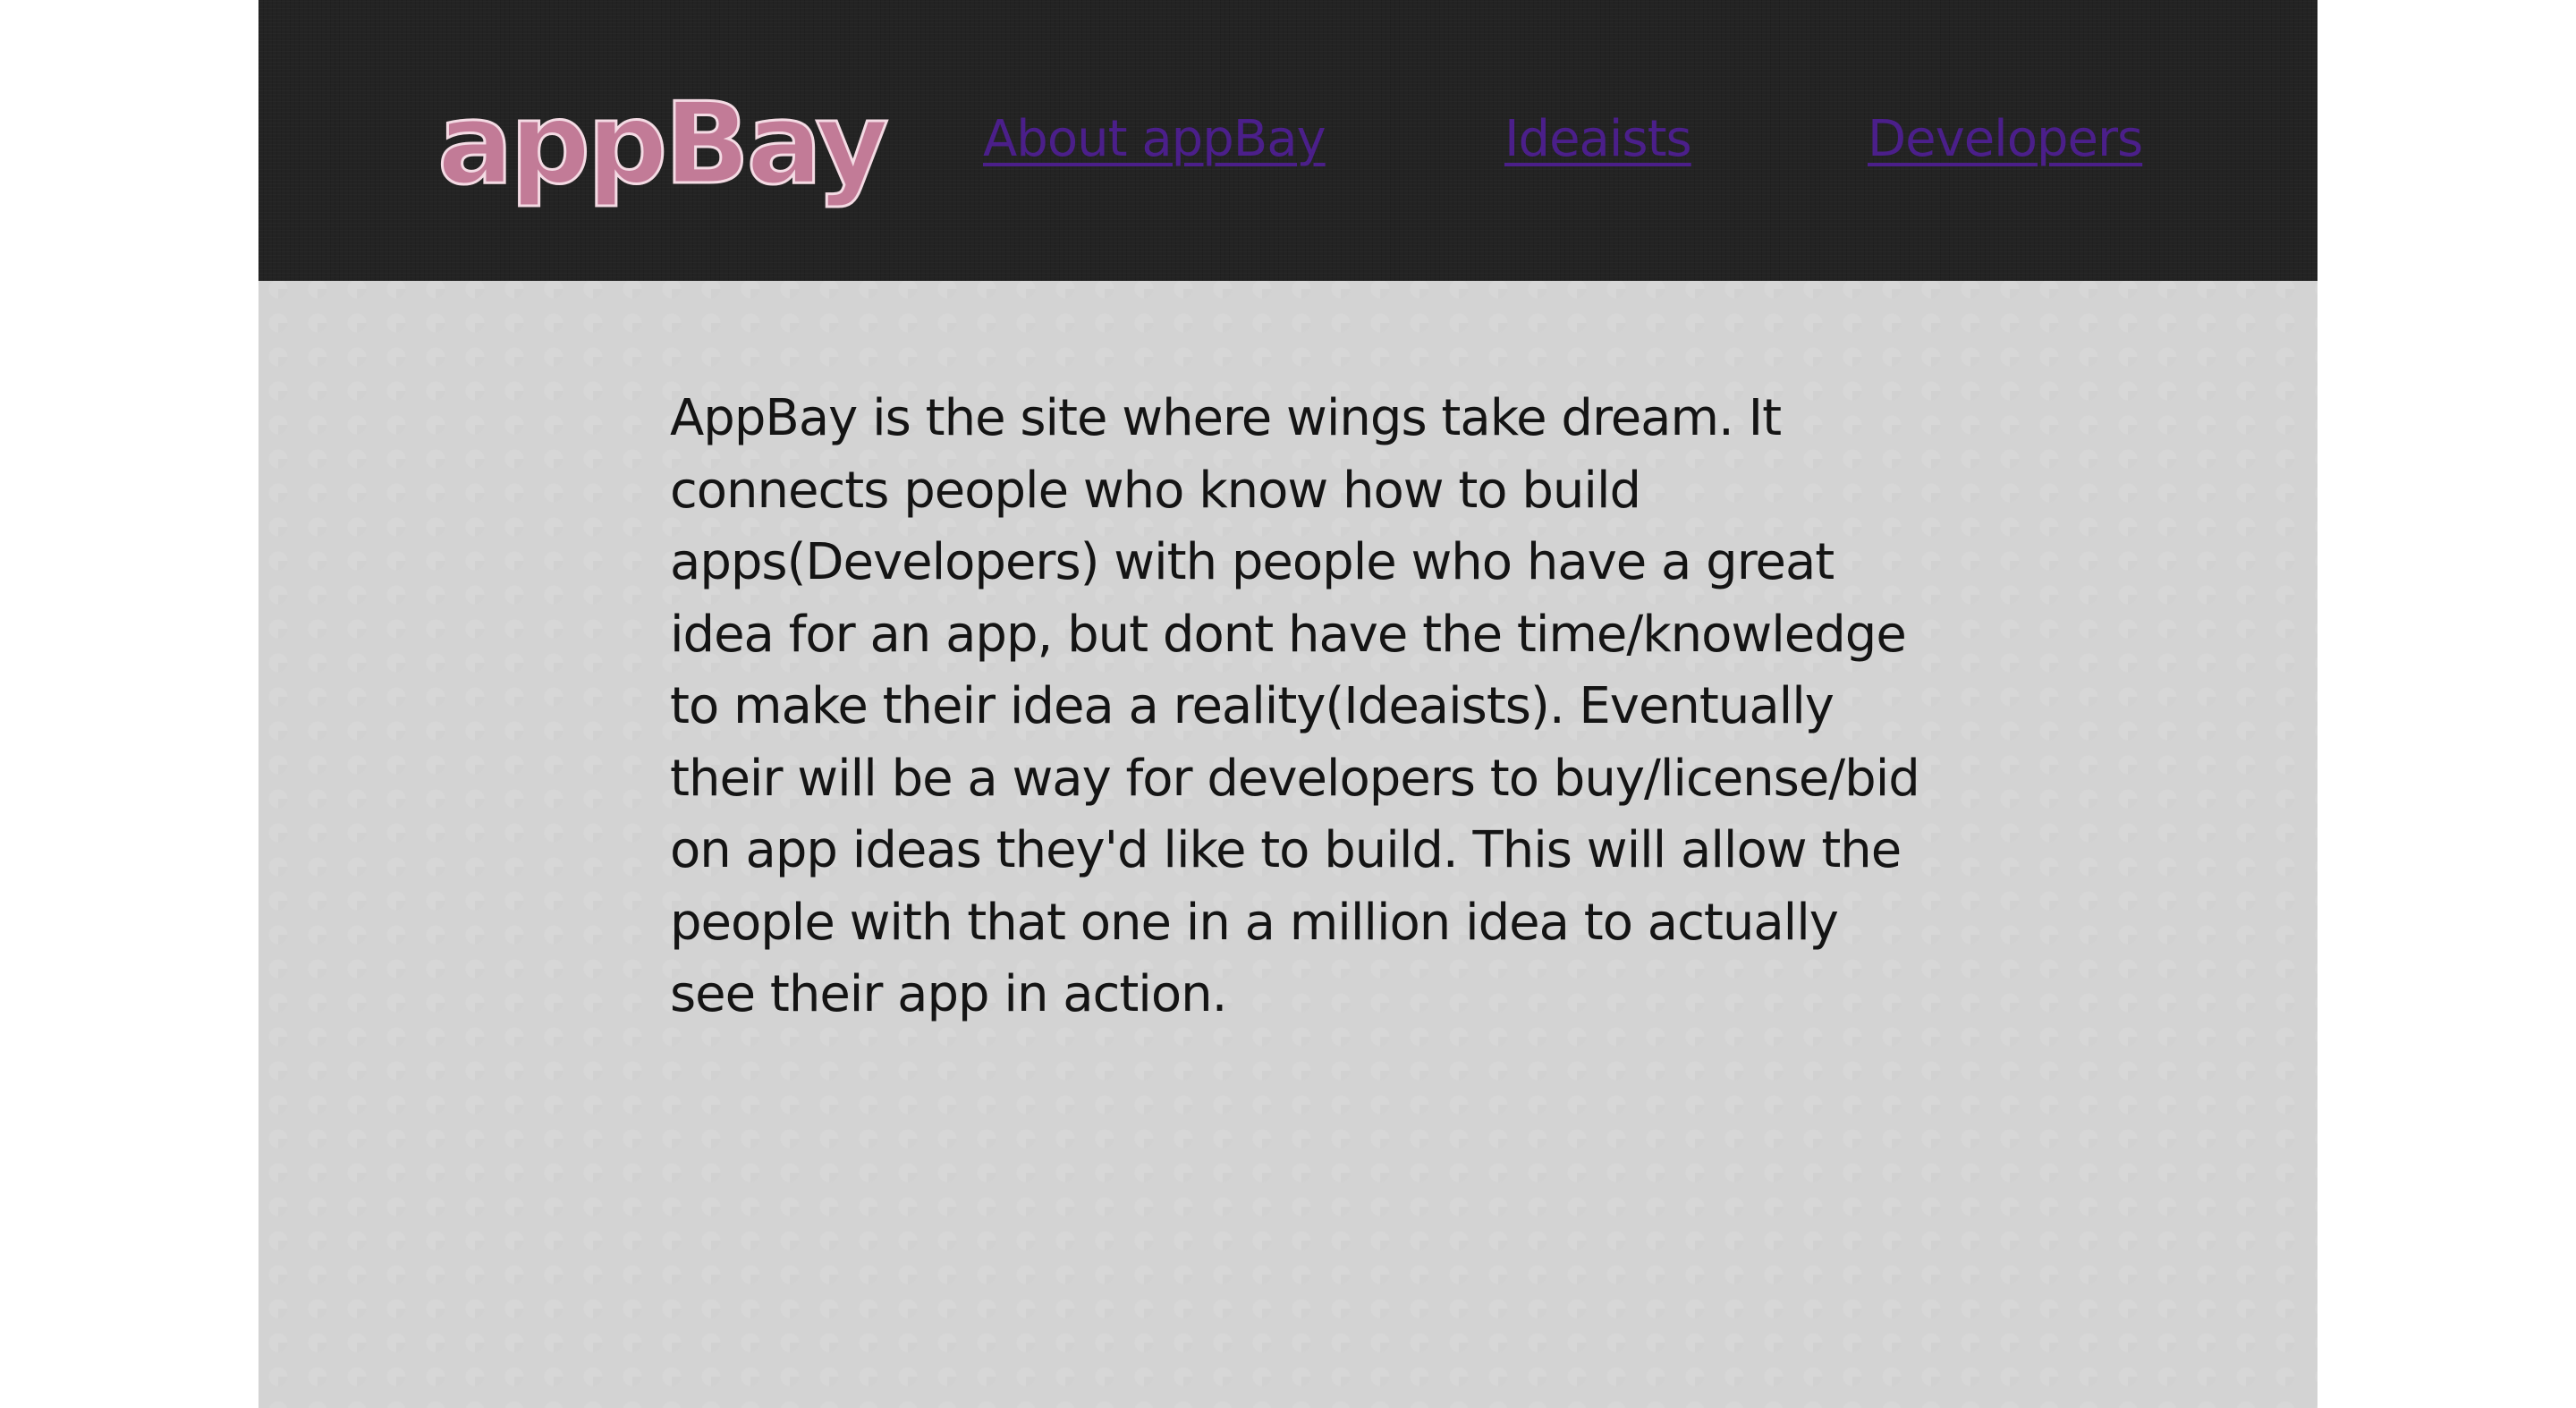  I want to click on nav-link-developers: Developers, so click(2005, 139).